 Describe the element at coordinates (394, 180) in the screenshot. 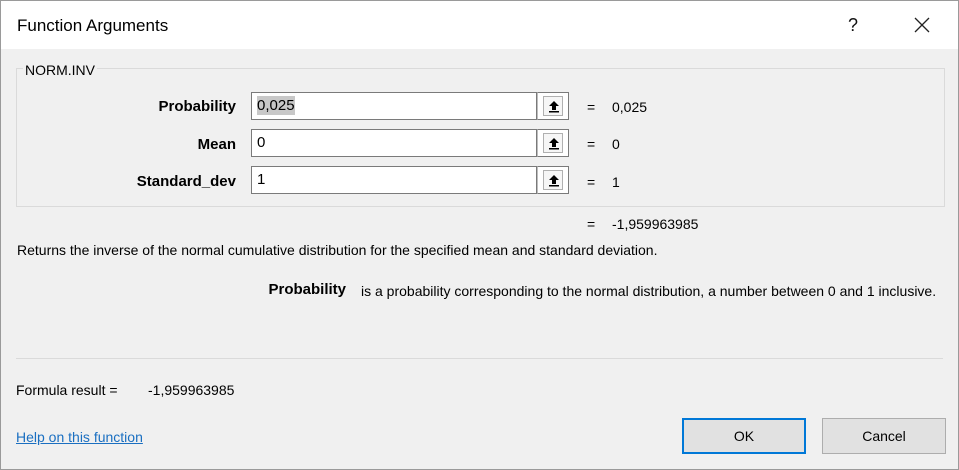

I see `standard-dev-input: 1` at that location.